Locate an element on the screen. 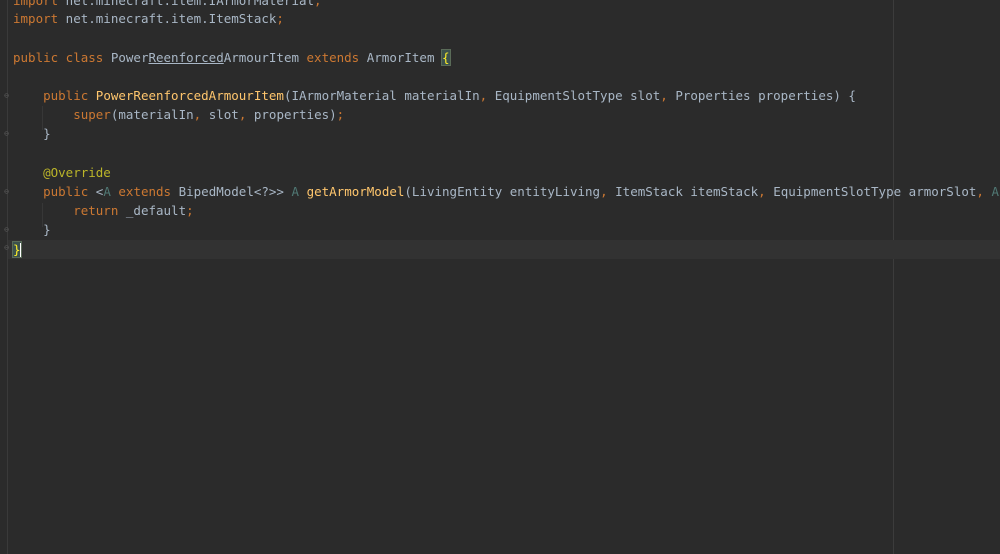  code-token: net.minecraft.item.IArmorMaterial is located at coordinates (186, 4).